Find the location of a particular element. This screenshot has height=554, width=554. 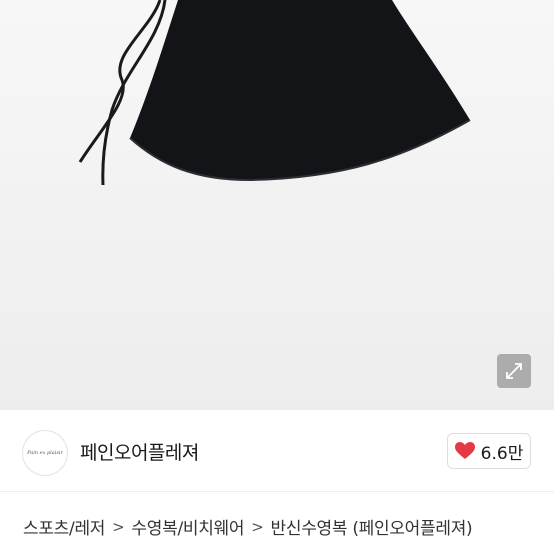

expand-image-button is located at coordinates (514, 371).